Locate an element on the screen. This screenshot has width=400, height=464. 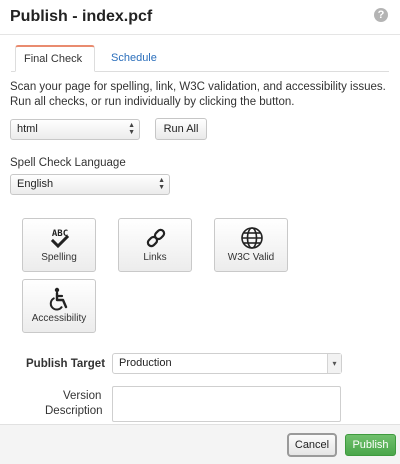
accessibility-icon is located at coordinates (58, 299).